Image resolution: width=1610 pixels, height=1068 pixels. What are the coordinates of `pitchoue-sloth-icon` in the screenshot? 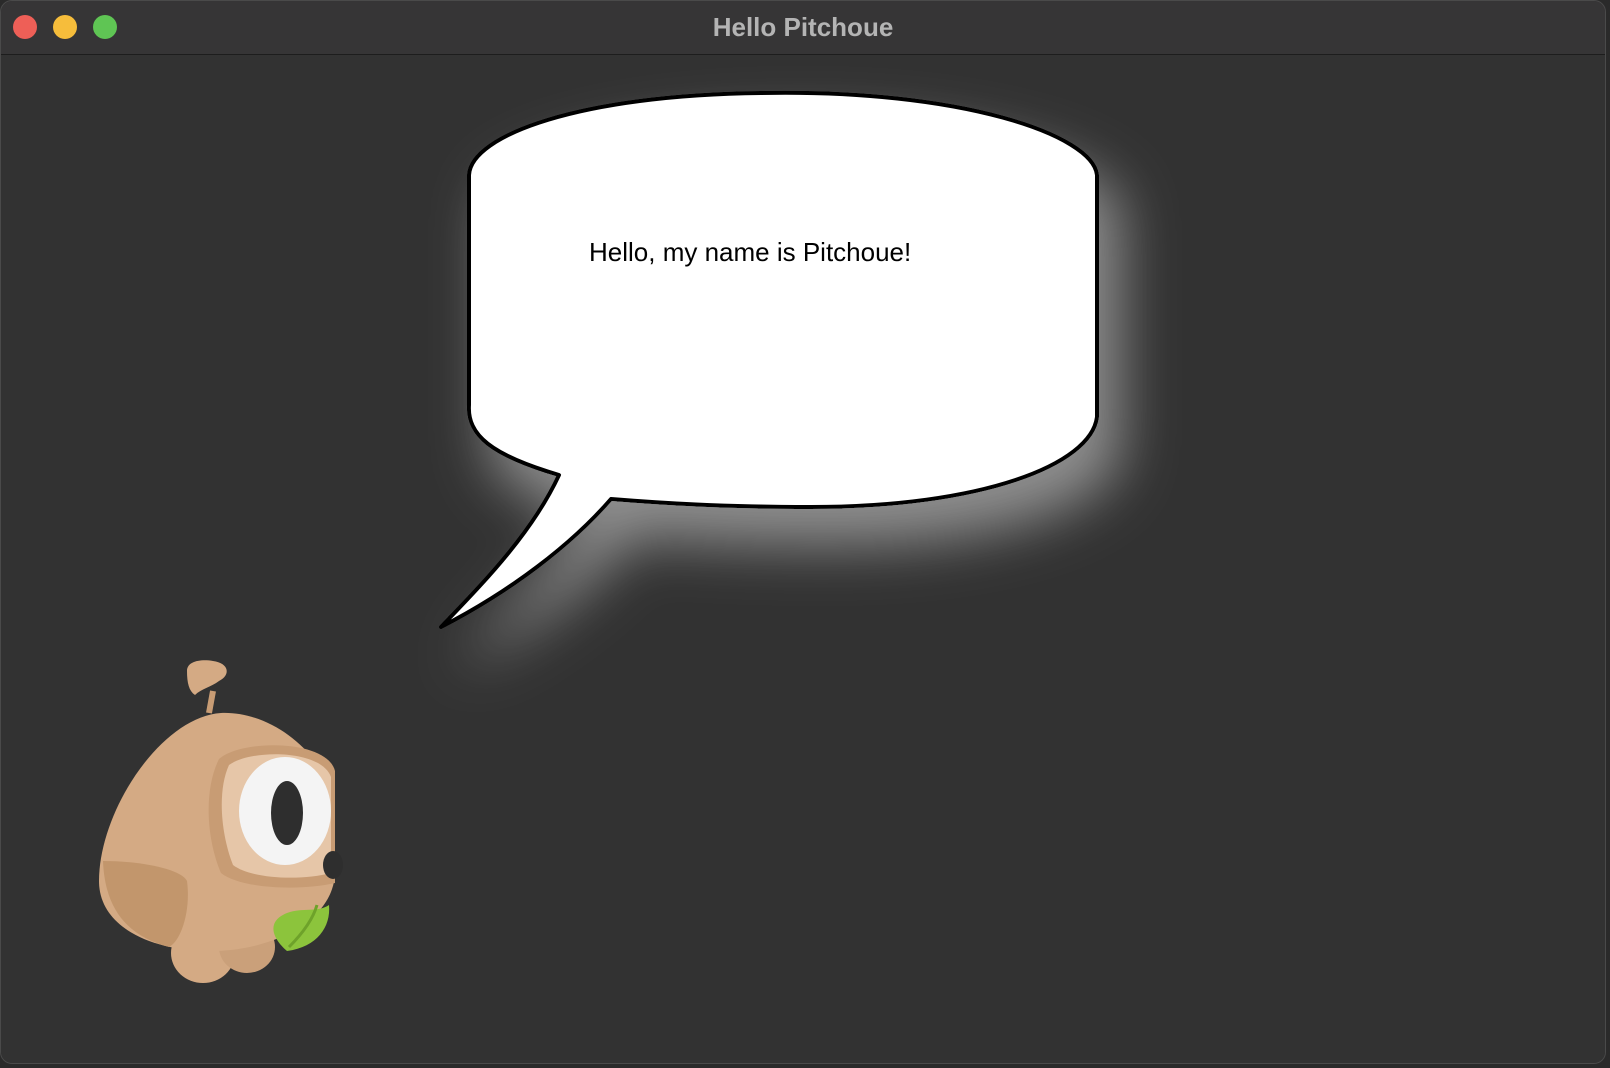 It's located at (221, 821).